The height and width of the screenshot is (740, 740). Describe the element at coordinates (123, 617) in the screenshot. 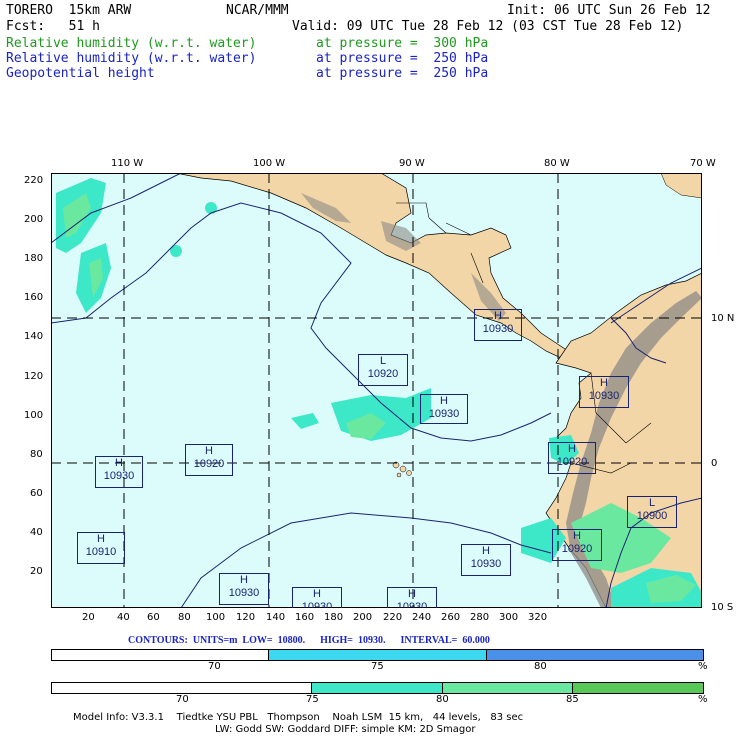

I see `x-tick: 40` at that location.